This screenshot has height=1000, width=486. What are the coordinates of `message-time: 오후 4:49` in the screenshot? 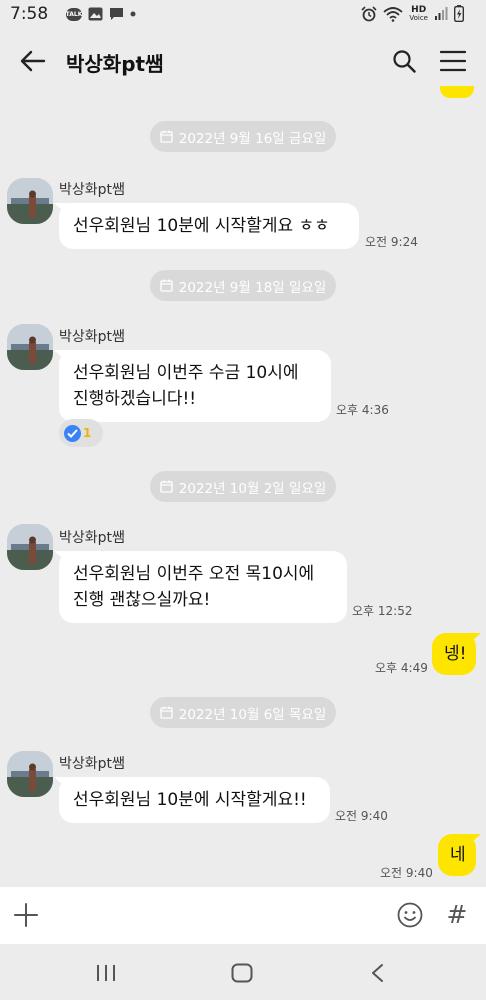 It's located at (401, 668).